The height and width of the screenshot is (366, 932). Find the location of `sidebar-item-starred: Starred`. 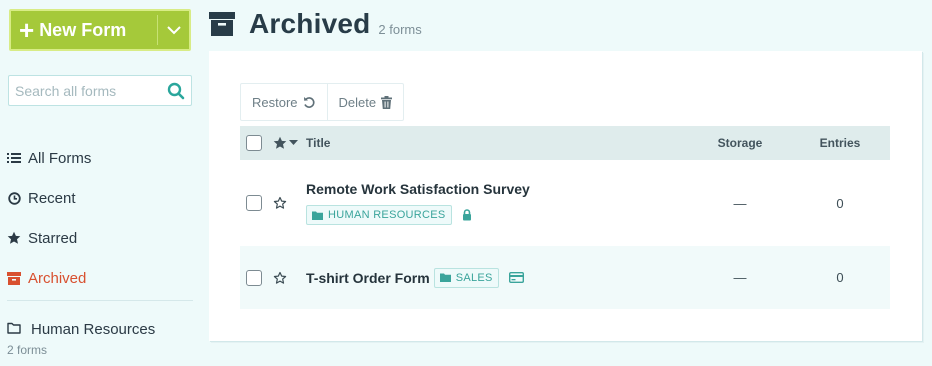

sidebar-item-starred: Starred is located at coordinates (102, 238).